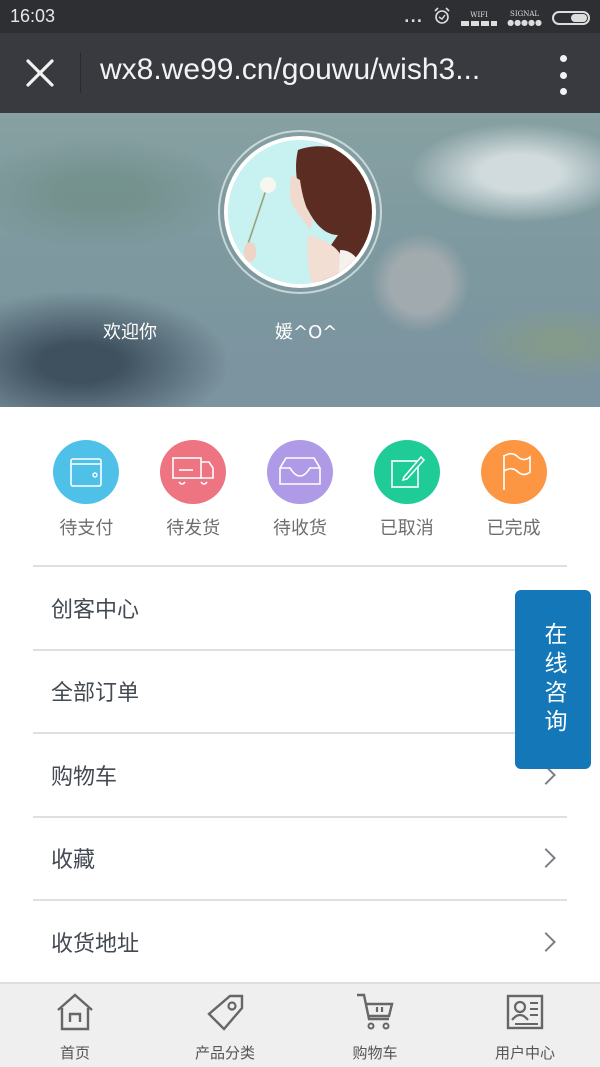  I want to click on close-icon, so click(40, 73).